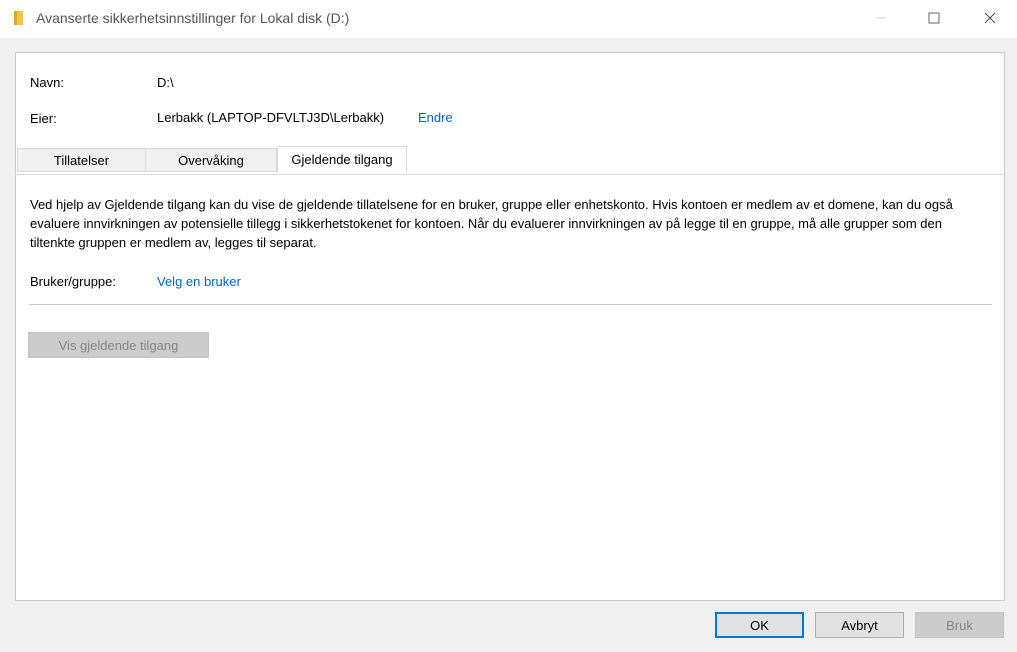 This screenshot has width=1017, height=652. I want to click on minimize-button, so click(881, 18).